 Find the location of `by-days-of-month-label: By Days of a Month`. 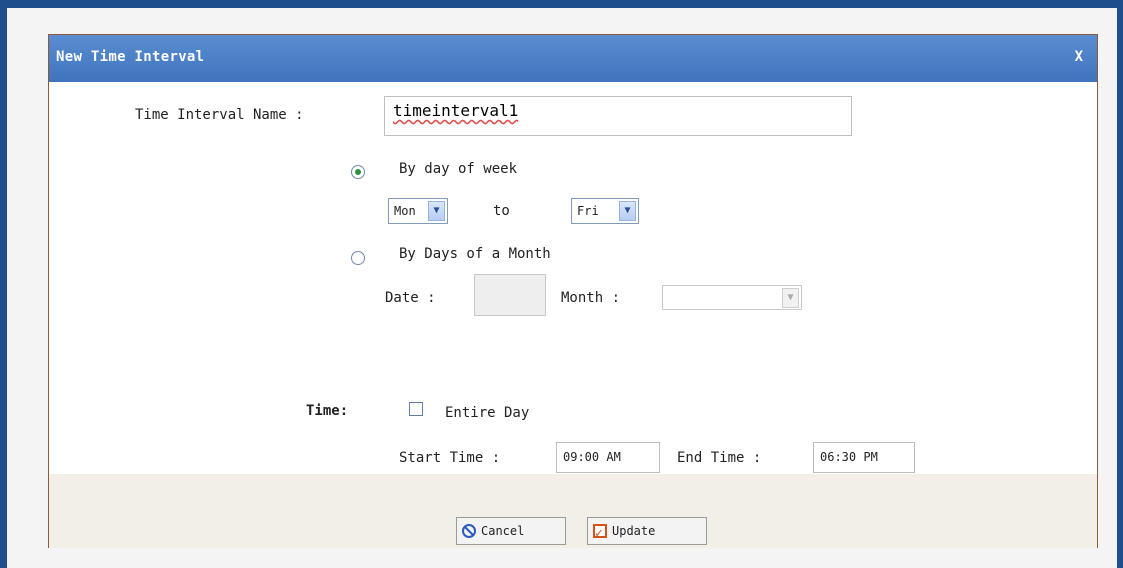

by-days-of-month-label: By Days of a Month is located at coordinates (475, 254).